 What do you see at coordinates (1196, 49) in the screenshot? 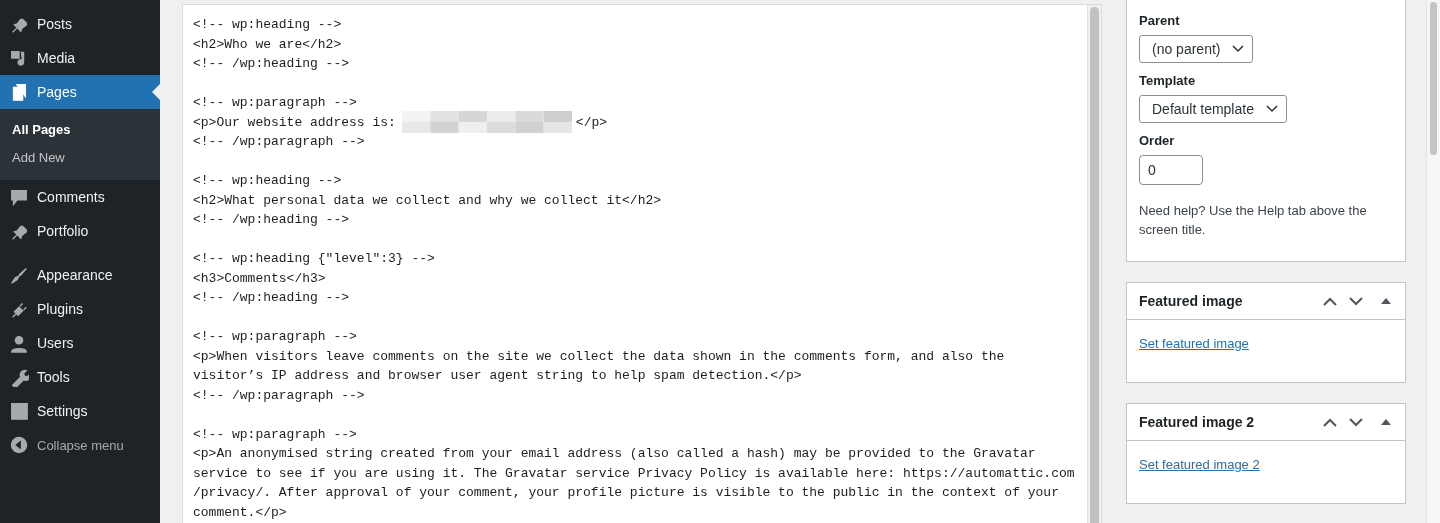
I see `select-dropdown: (no parent)` at bounding box center [1196, 49].